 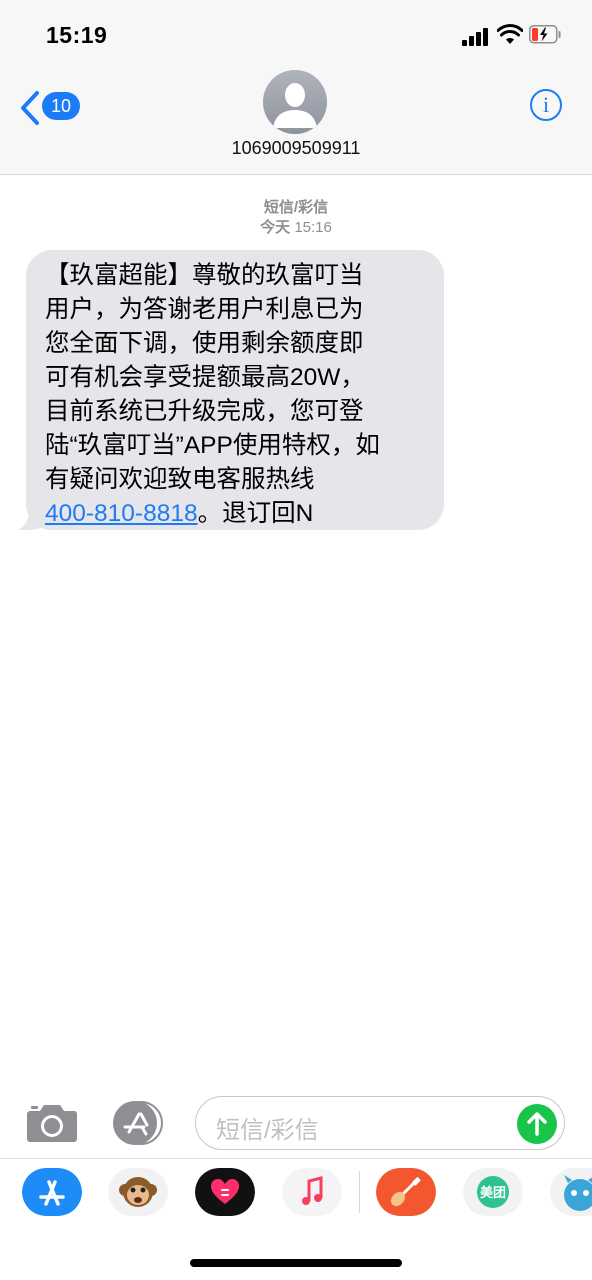 What do you see at coordinates (380, 1123) in the screenshot?
I see `message-input: 短信/彩信` at bounding box center [380, 1123].